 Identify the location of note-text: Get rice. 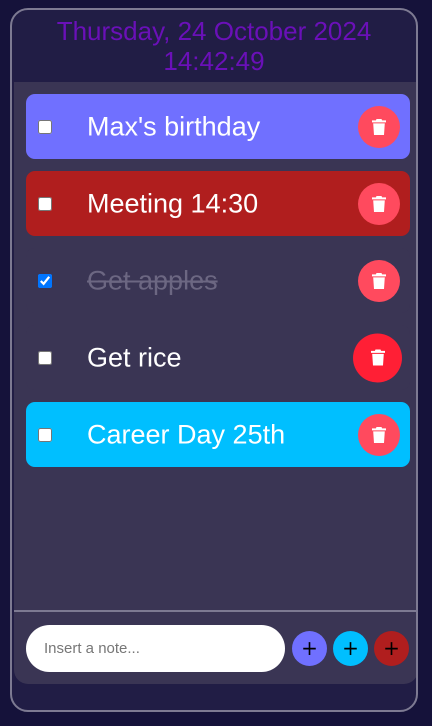
(134, 357).